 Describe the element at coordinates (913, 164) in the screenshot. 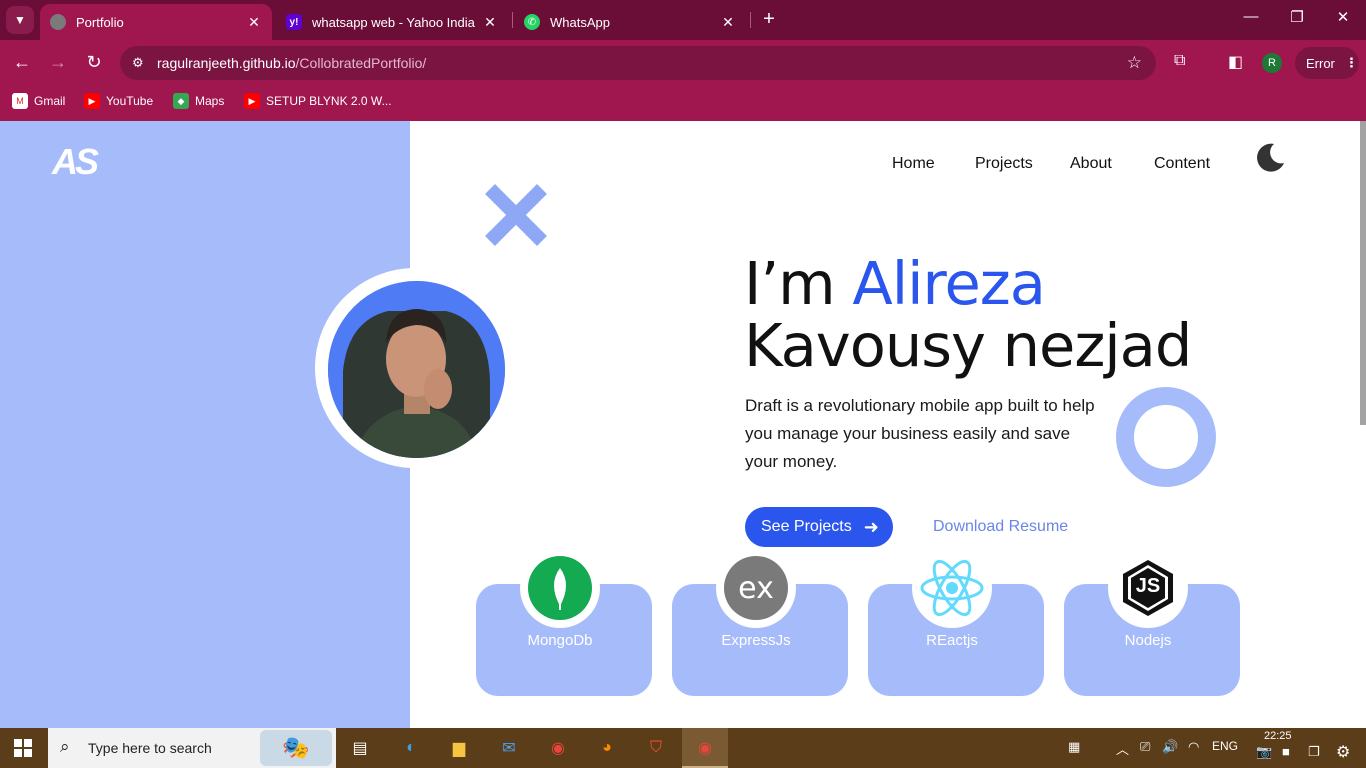

I see `nav-home: Home` at that location.